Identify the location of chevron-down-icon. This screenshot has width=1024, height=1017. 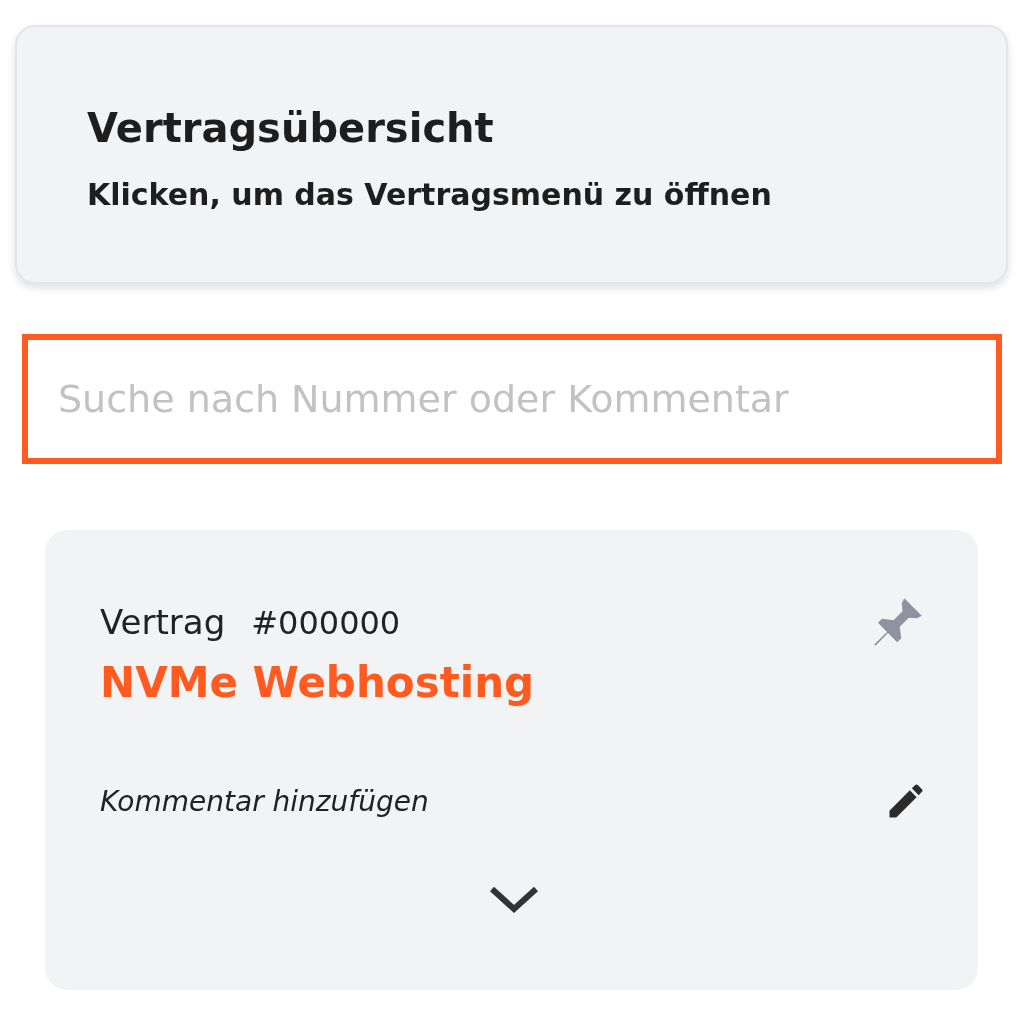
(514, 900).